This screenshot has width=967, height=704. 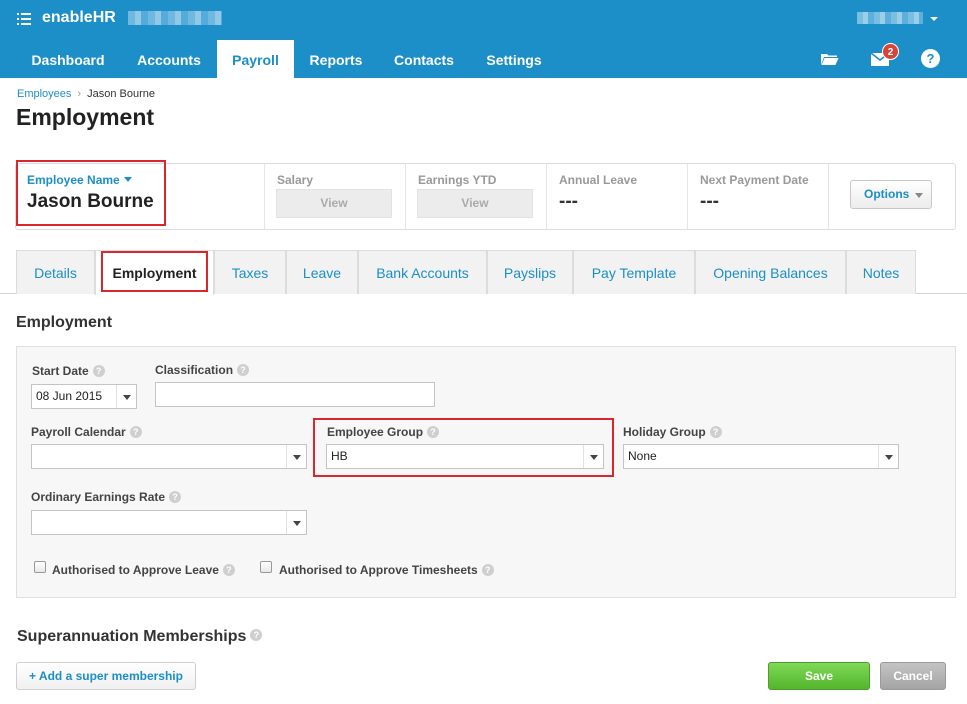 I want to click on add-super-membership-button: + Add a super membership, so click(x=106, y=676).